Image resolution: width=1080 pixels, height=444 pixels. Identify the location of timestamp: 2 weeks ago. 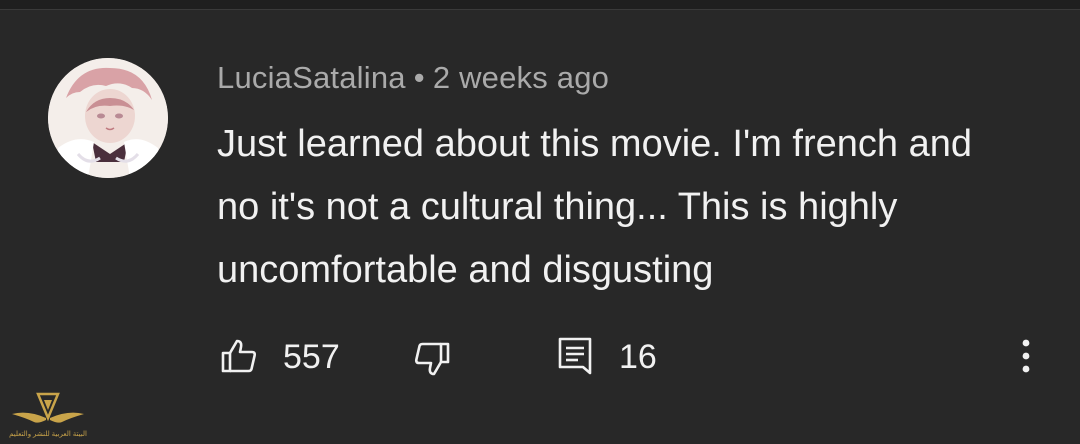
(521, 77).